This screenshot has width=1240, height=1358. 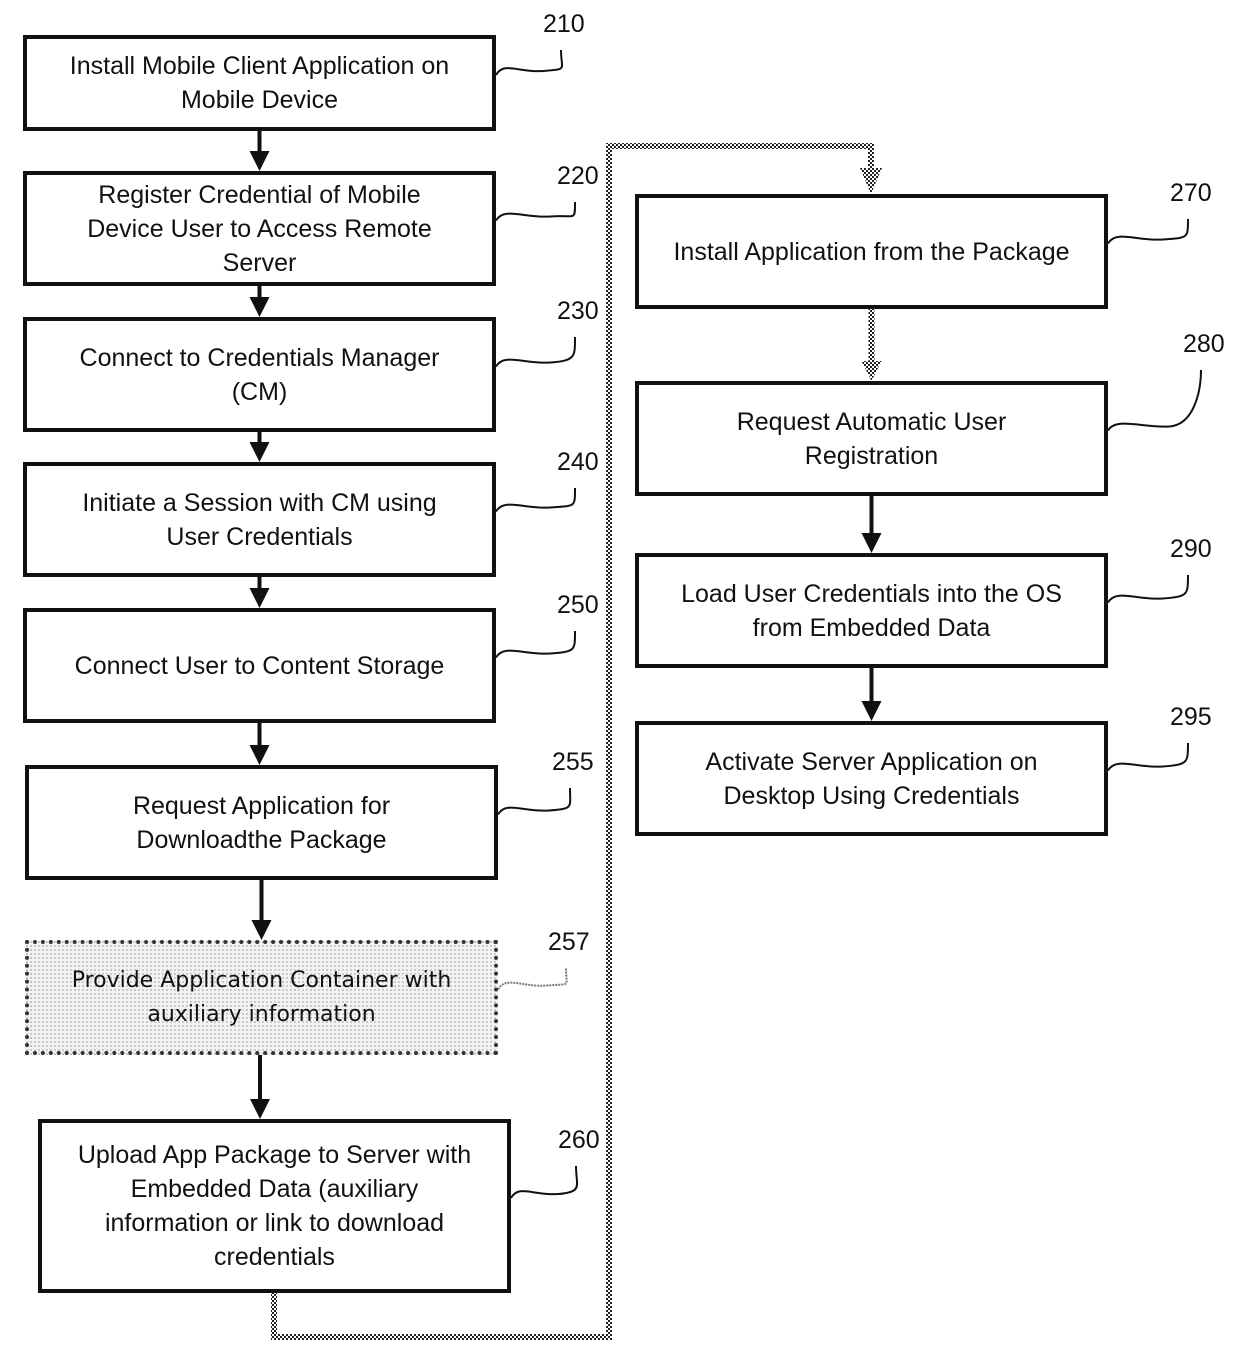 I want to click on step-box-230: Connect to Credentials Manager (CM), so click(x=259, y=374).